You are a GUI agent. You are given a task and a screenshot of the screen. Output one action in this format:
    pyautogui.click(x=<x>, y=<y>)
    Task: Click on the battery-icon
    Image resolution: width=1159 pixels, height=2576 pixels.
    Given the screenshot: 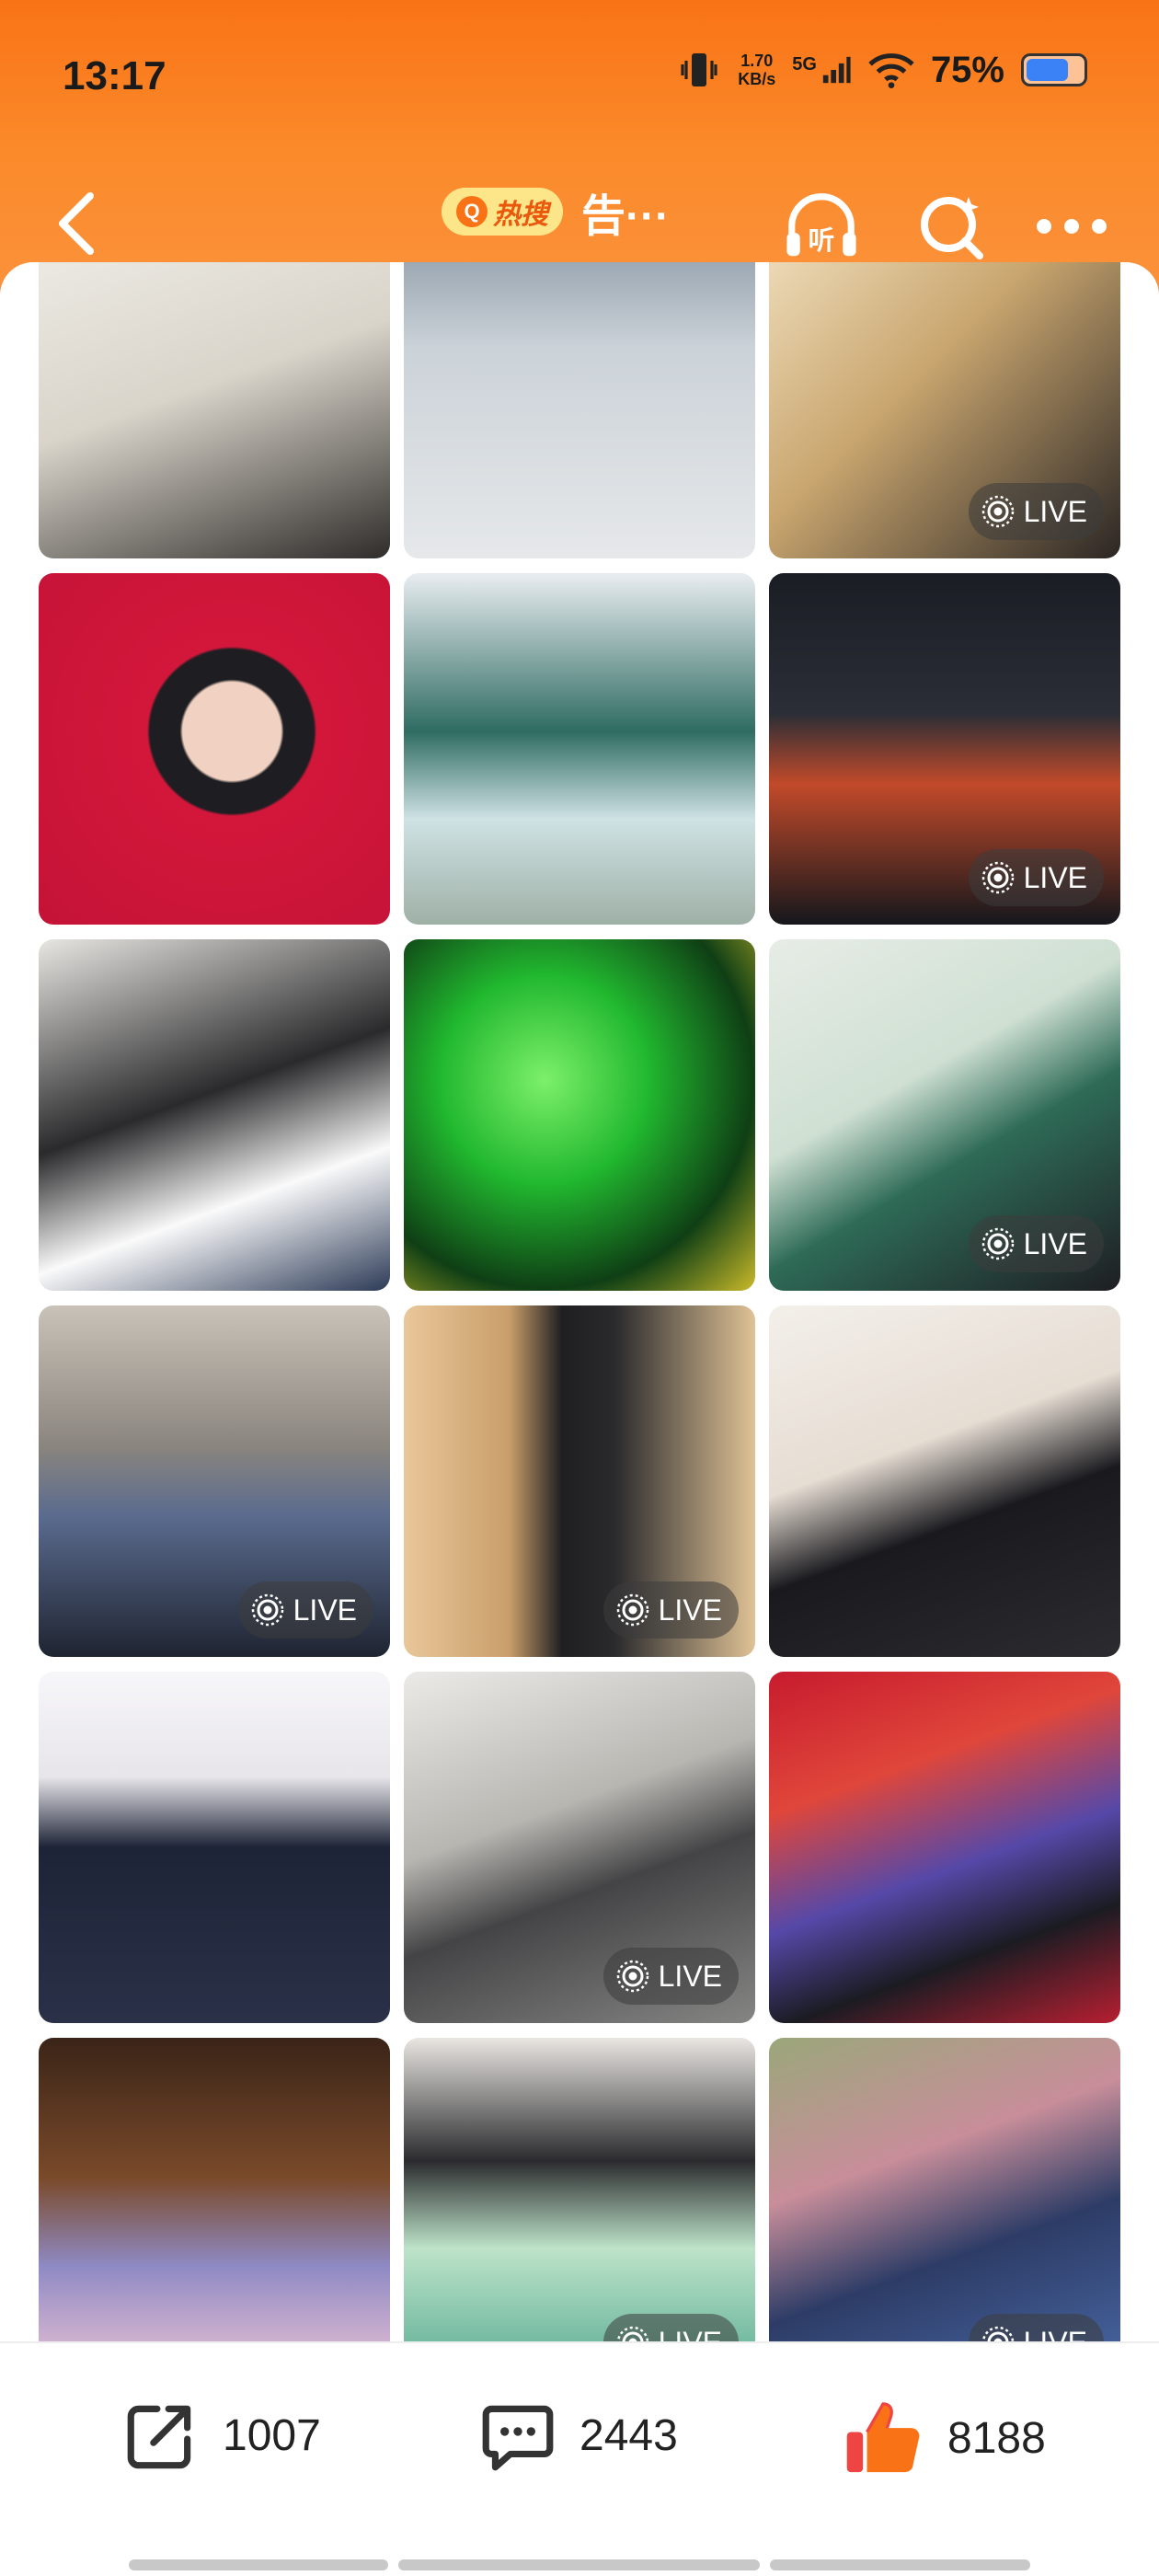 What is the action you would take?
    pyautogui.click(x=1054, y=69)
    